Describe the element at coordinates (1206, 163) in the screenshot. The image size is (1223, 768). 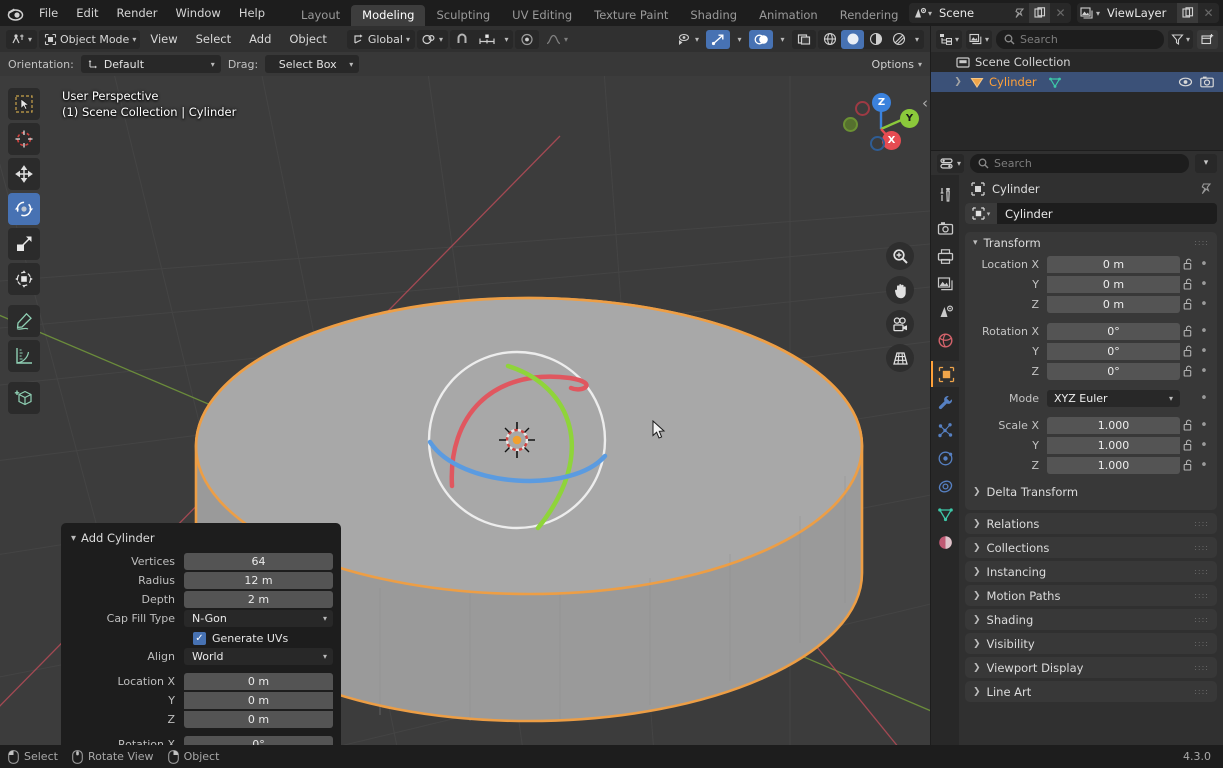
I see `properties-options-chevron-icon: ▾` at that location.